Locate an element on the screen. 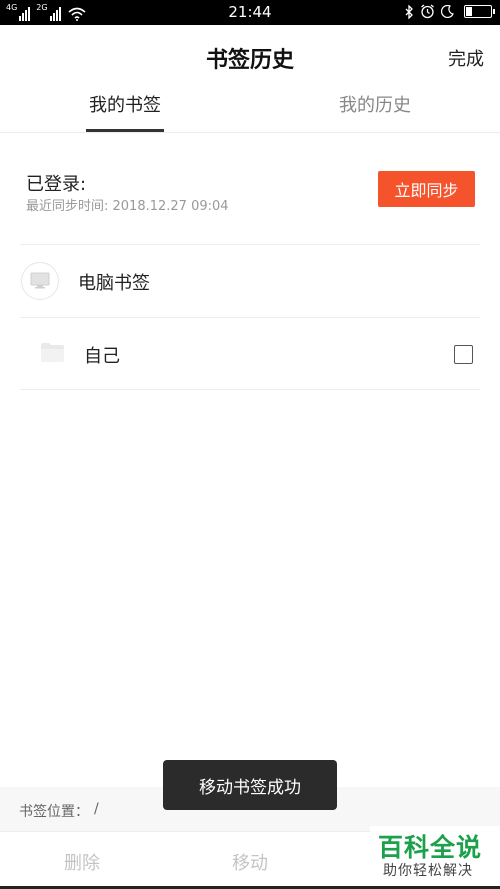 This screenshot has width=500, height=889. last-sync-time: 最近同步时间: 2018.12.27 09:04 is located at coordinates (127, 206).